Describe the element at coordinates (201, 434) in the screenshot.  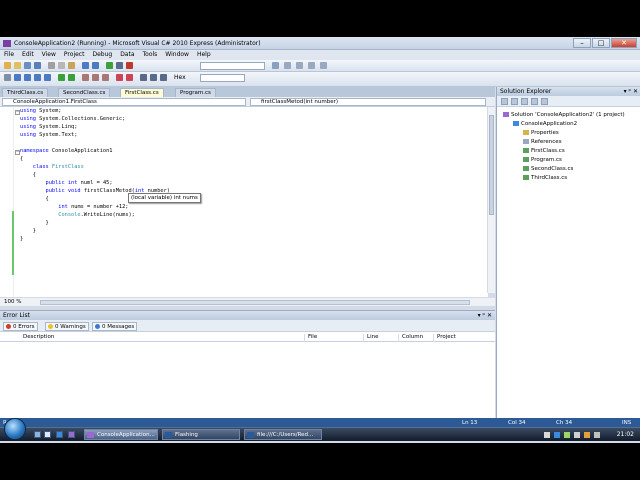
I see `task-flashing: Flashing` at that location.